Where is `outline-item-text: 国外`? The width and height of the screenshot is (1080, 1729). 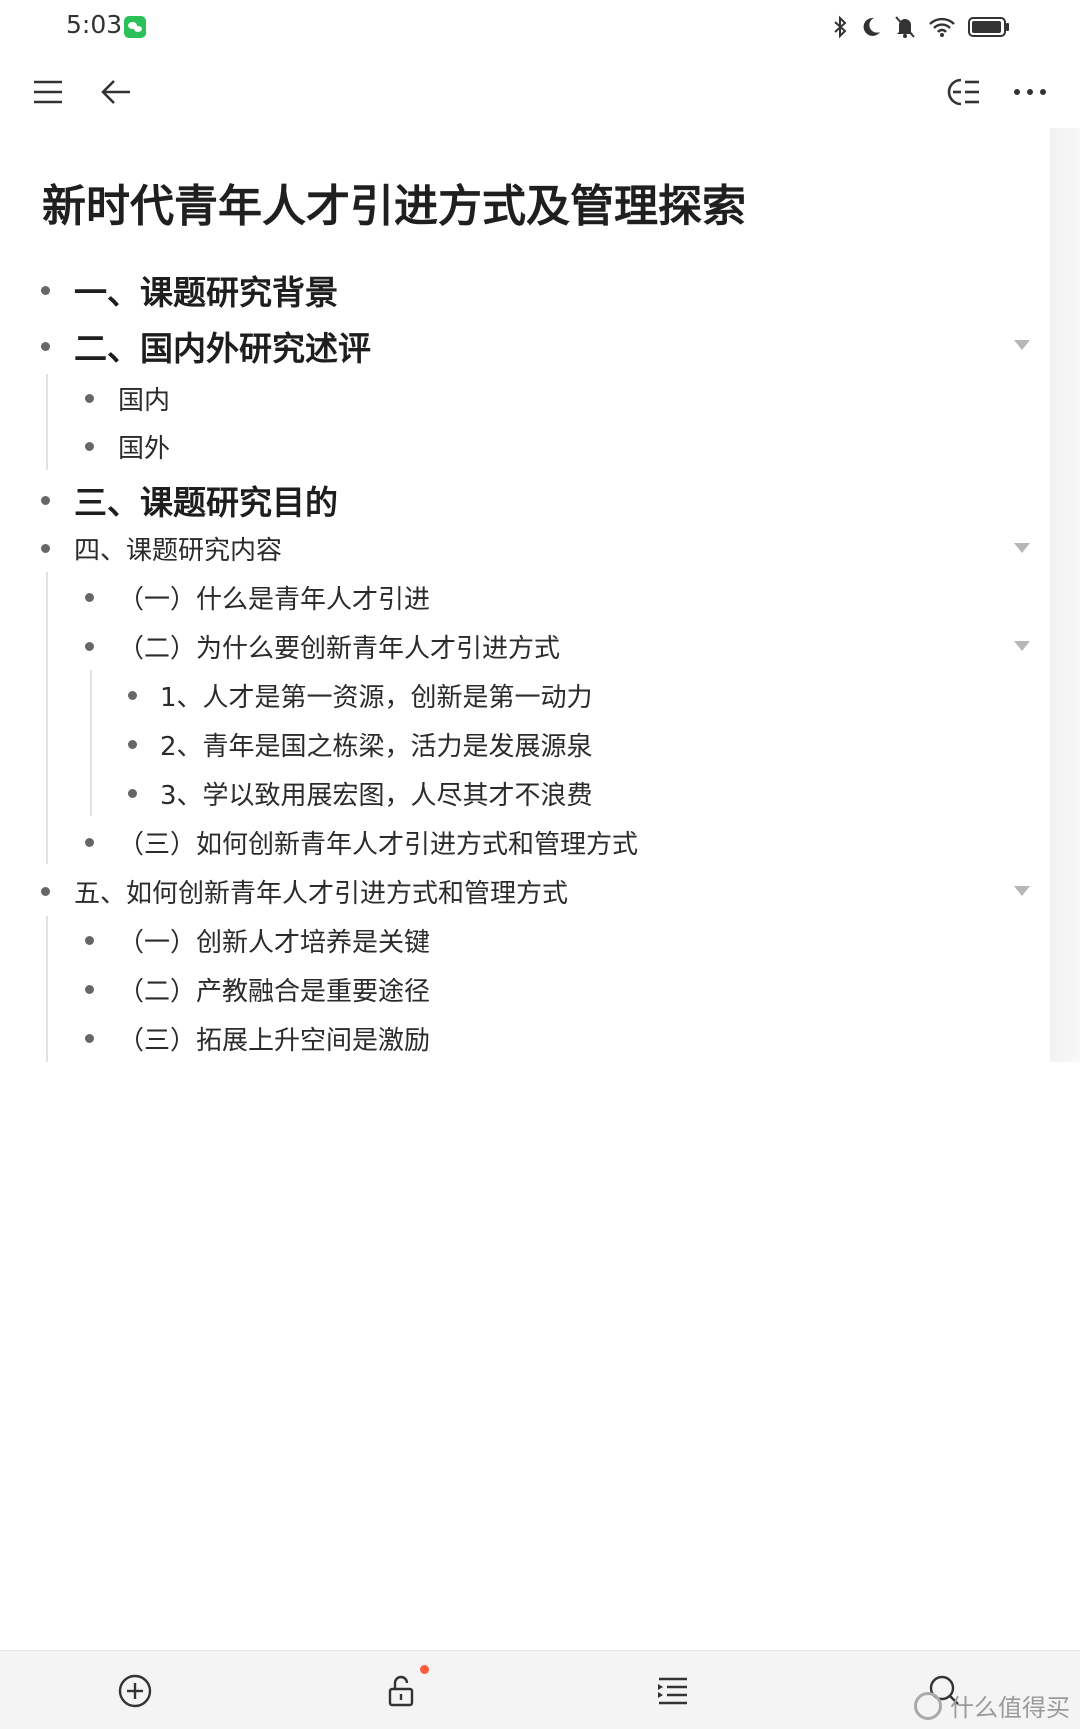 outline-item-text: 国外 is located at coordinates (144, 449).